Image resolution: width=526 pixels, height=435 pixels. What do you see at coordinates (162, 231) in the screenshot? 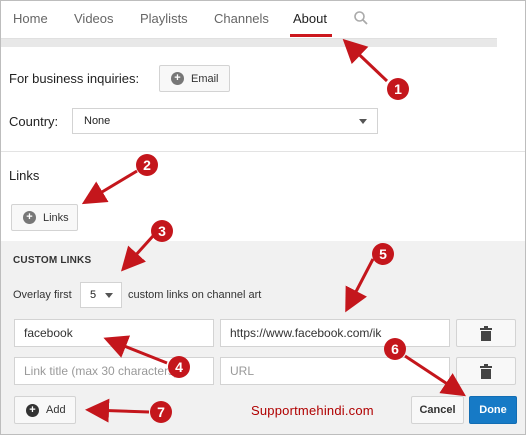
I see `annotation-marker-3: 3` at bounding box center [162, 231].